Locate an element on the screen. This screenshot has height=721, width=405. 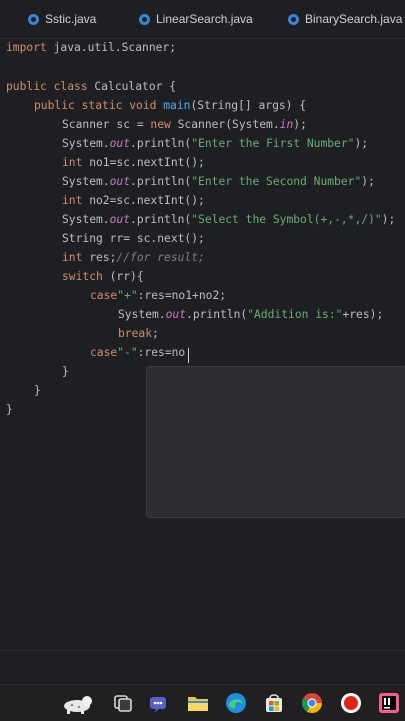
code-line-11: String rr= sc.next(); is located at coordinates (133, 238).